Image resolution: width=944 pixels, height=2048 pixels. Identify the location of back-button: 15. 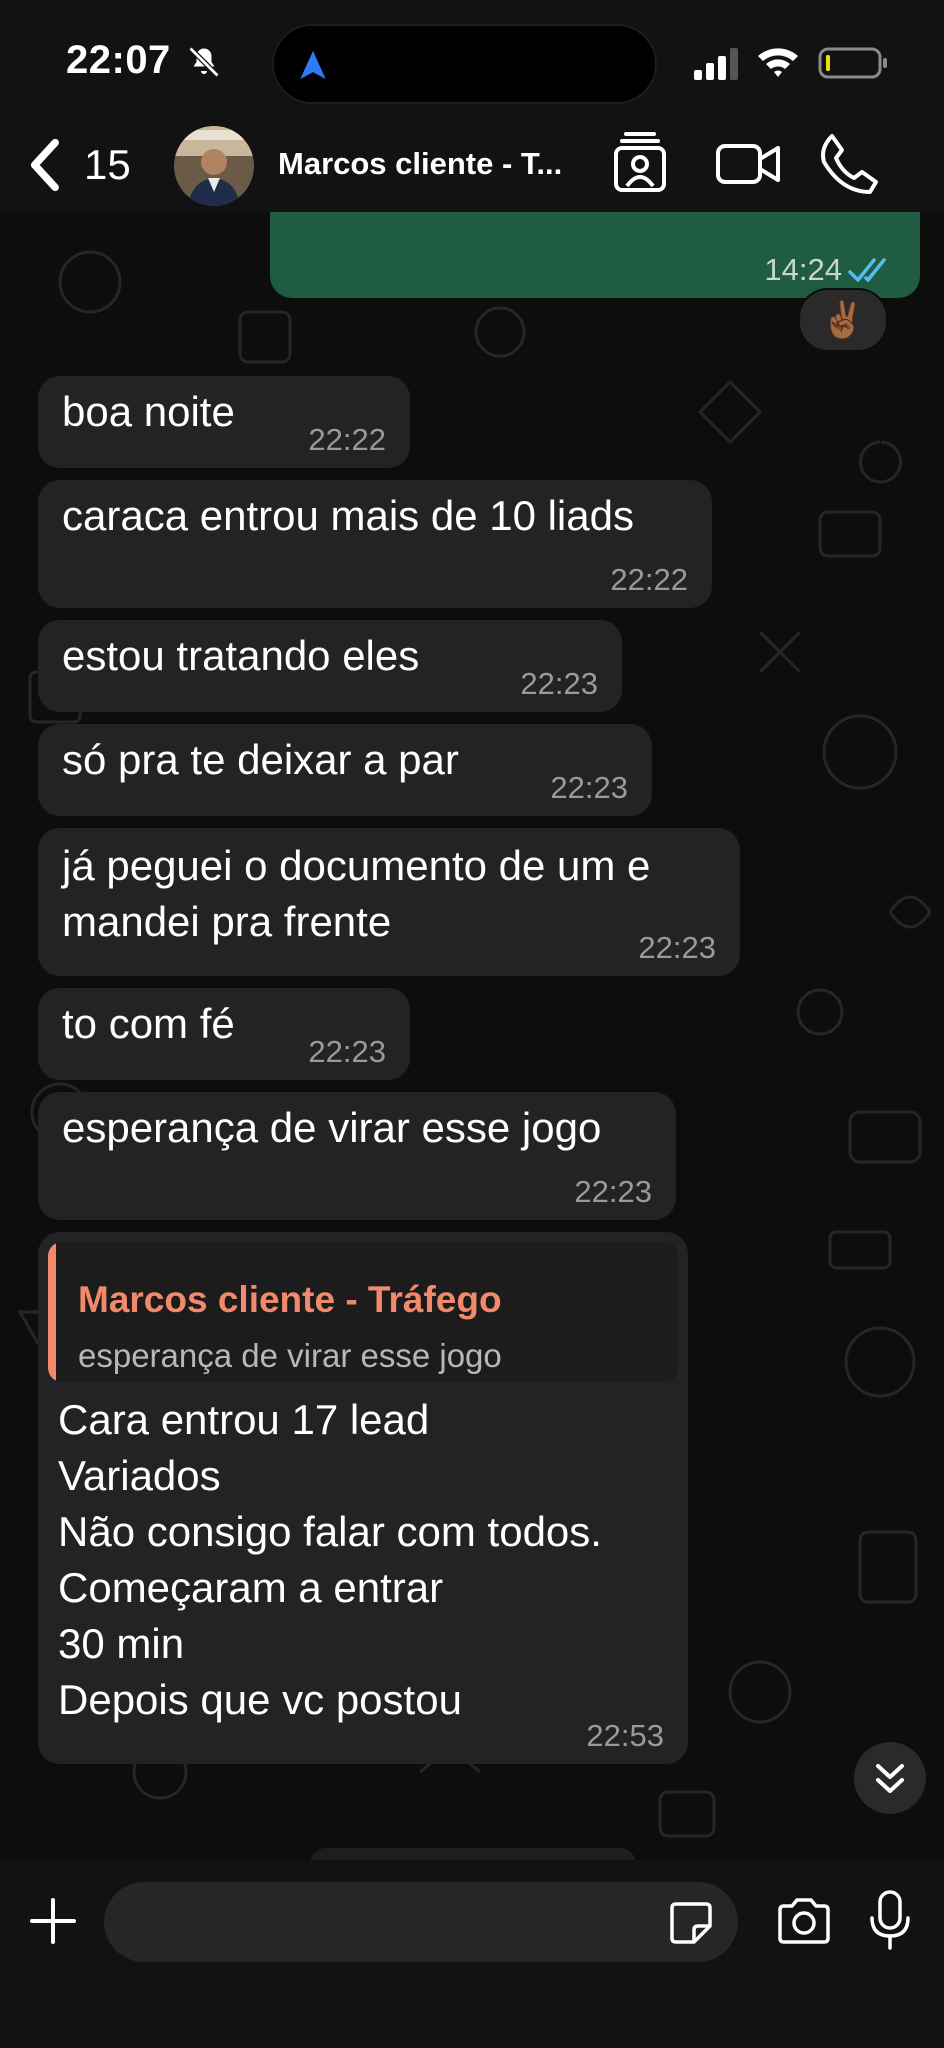
(89, 165).